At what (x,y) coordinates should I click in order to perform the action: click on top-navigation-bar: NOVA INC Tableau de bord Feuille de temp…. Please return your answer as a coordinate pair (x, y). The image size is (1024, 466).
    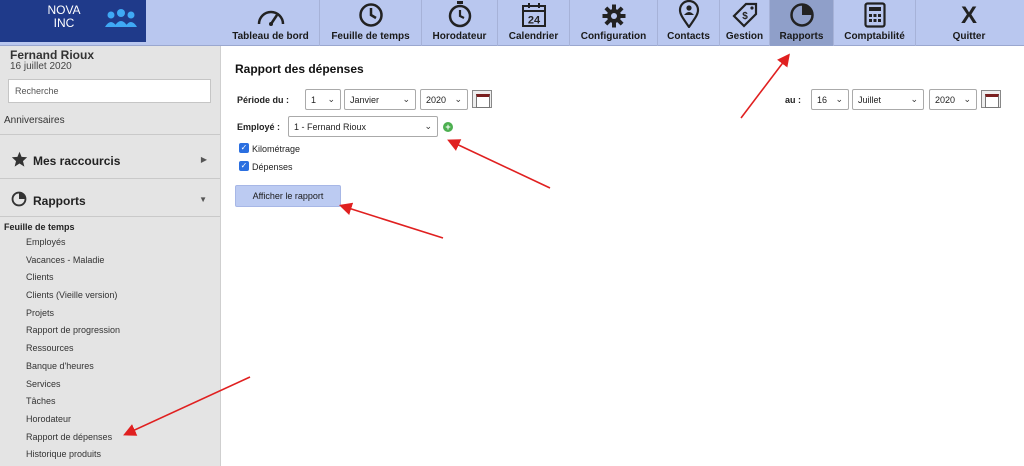
    Looking at the image, I should click on (512, 23).